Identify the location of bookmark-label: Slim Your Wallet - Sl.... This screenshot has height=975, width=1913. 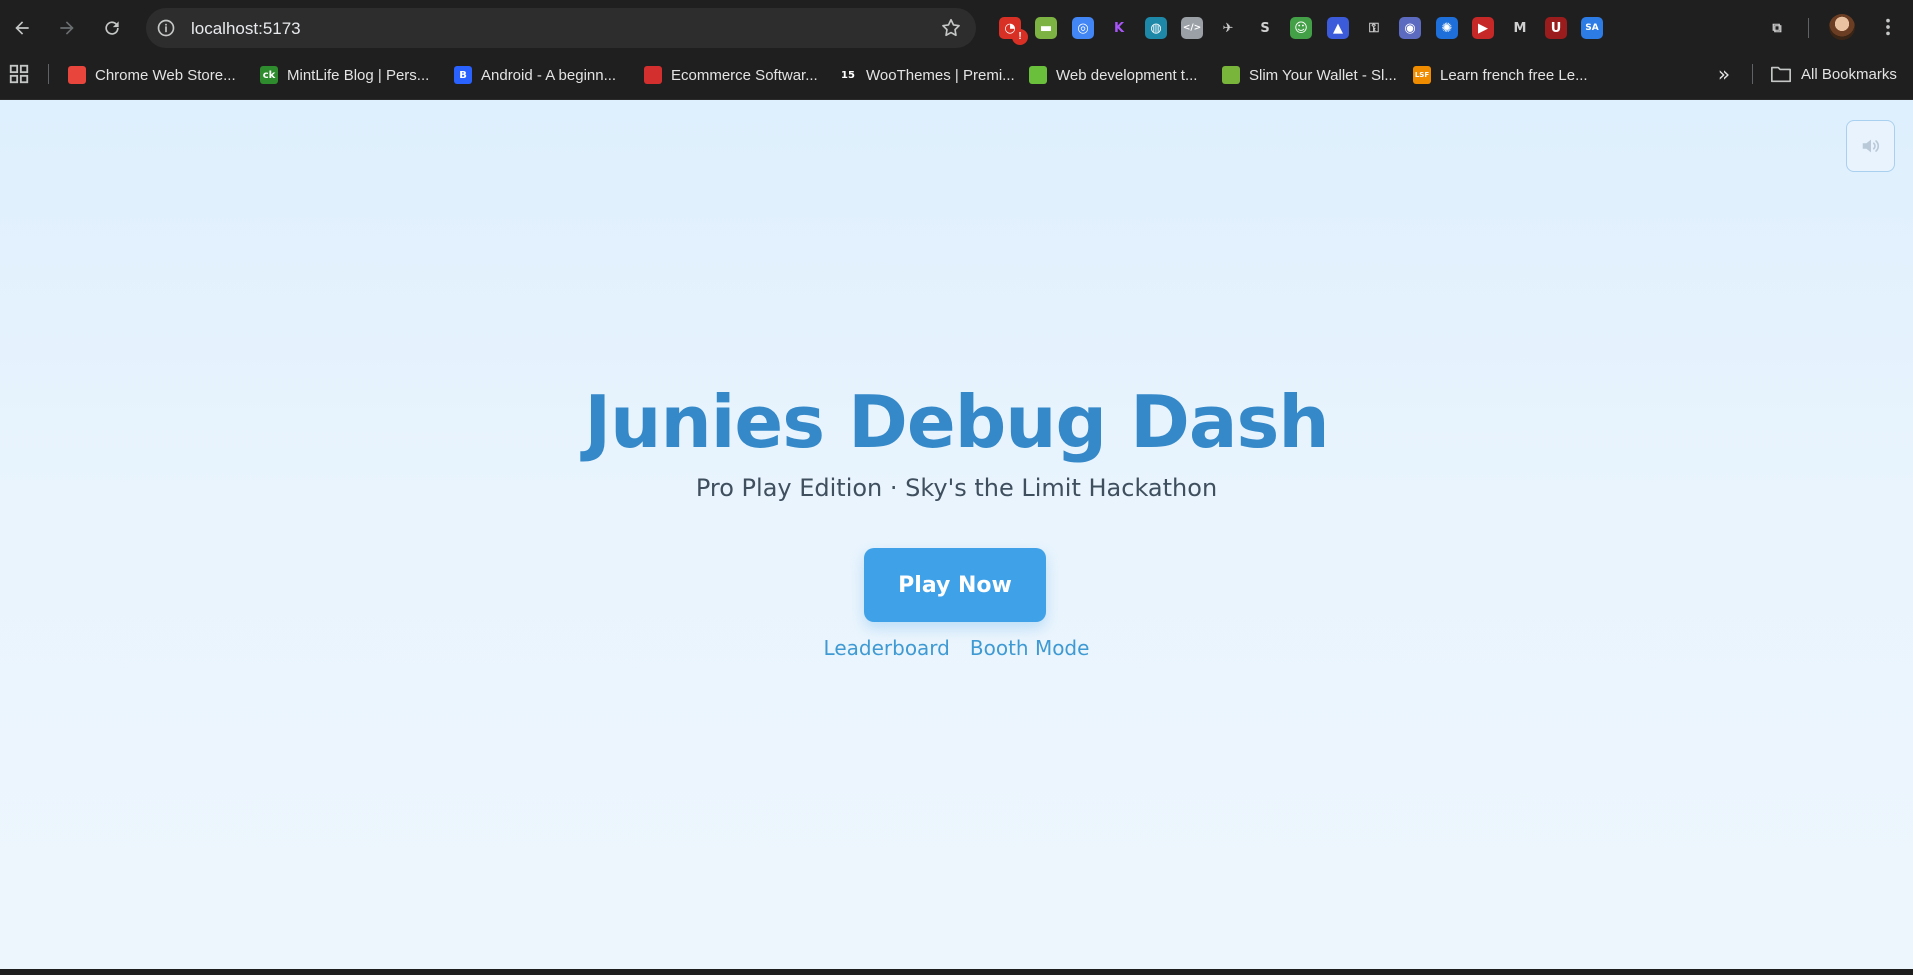
(1323, 75).